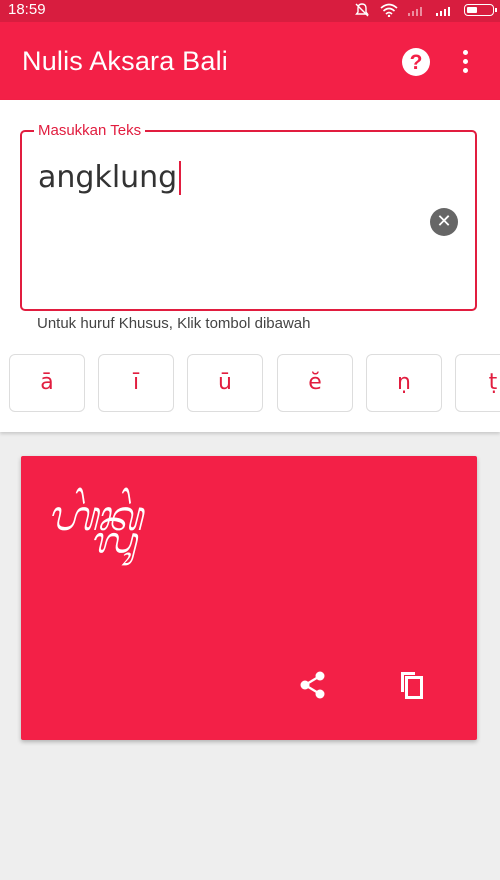  Describe the element at coordinates (250, 11) in the screenshot. I see `status-bar: 18:59` at that location.